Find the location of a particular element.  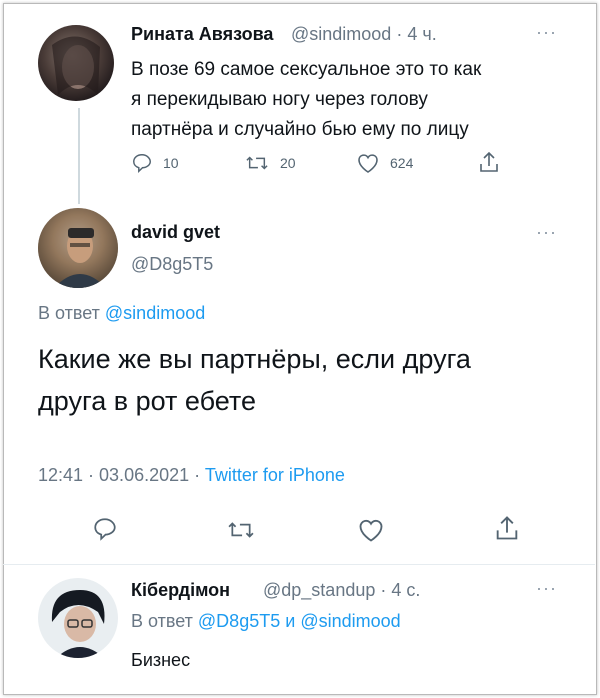

handle-time: @dp_standup · 4 с. is located at coordinates (341, 590).